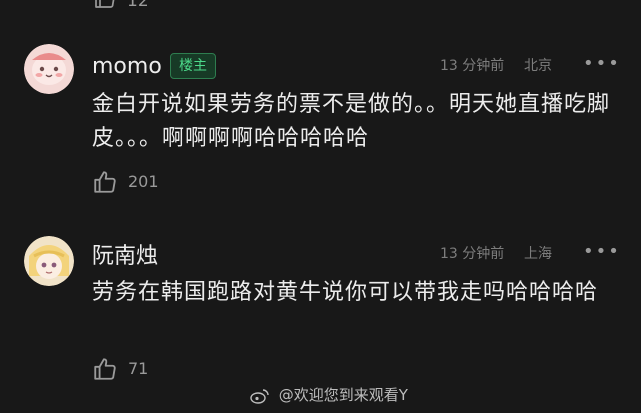  What do you see at coordinates (143, 181) in the screenshot?
I see `like-count: 201` at bounding box center [143, 181].